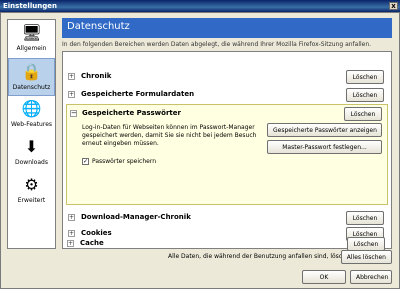  What do you see at coordinates (324, 130) in the screenshot?
I see `show-passwords-button: Gespeicherte Passwörter anzeigen` at bounding box center [324, 130].